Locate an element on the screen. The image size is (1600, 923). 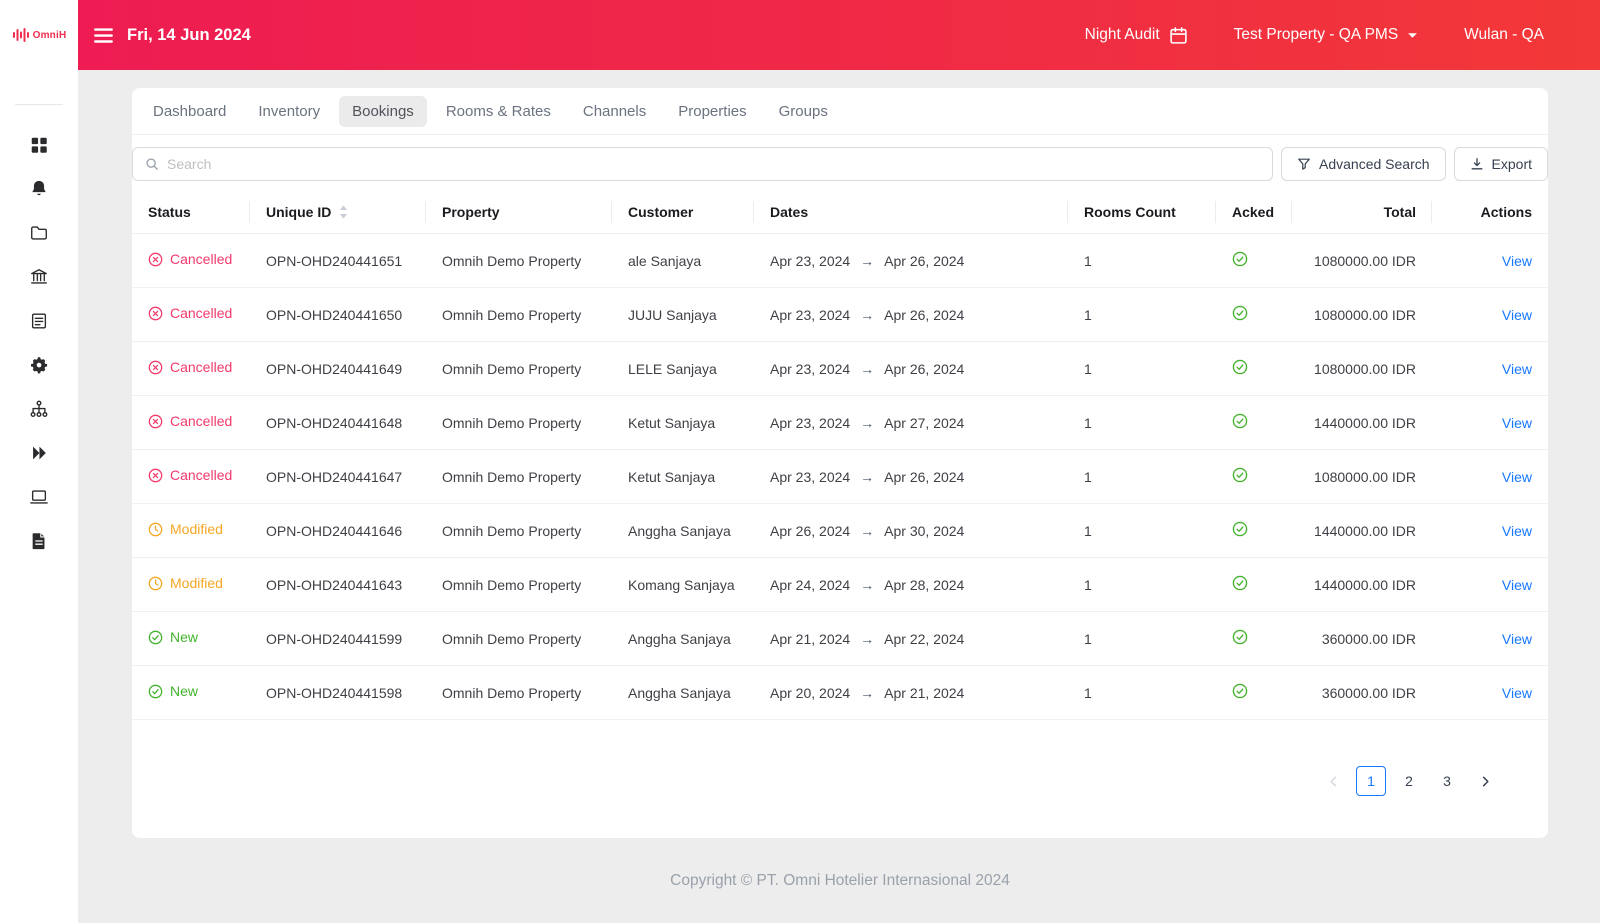
date-to: Apr 26, 2024 is located at coordinates (924, 476).